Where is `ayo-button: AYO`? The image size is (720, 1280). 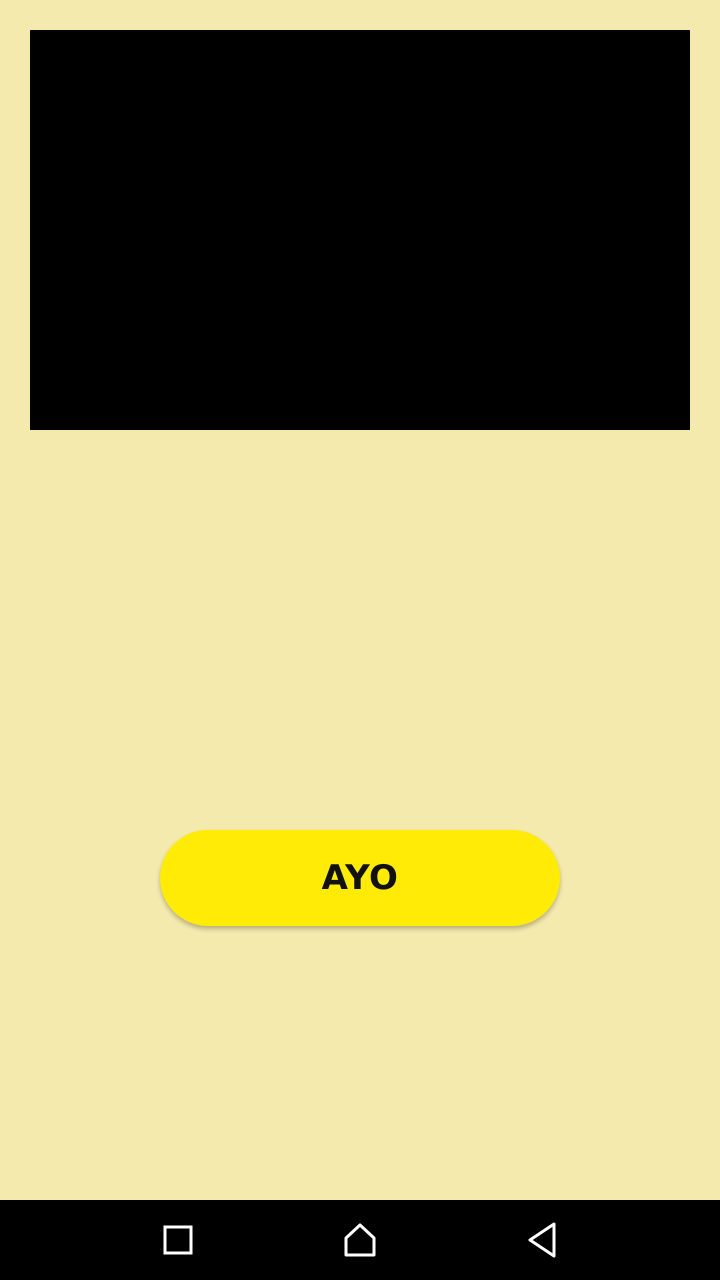
ayo-button: AYO is located at coordinates (360, 878).